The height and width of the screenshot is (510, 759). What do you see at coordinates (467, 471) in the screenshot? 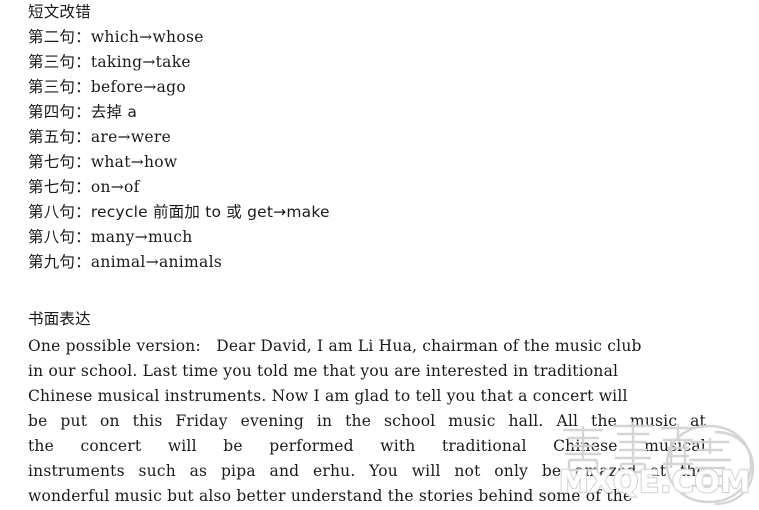
I see `essay-word: not` at bounding box center [467, 471].